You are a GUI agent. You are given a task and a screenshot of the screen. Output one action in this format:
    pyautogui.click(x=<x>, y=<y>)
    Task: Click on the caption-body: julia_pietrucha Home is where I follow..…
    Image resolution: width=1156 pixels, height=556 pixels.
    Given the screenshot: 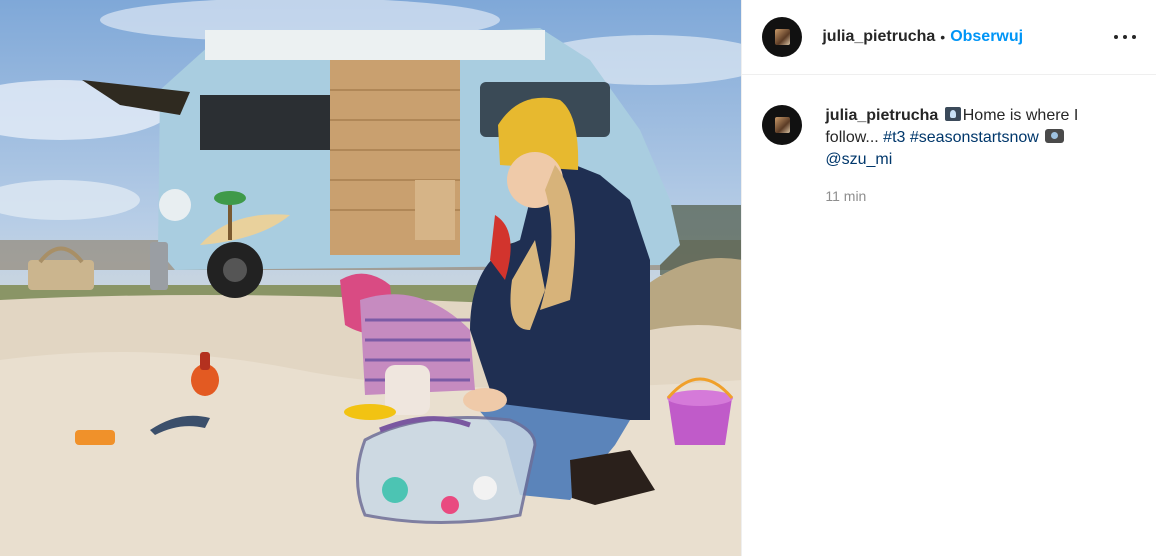 What is the action you would take?
    pyautogui.click(x=970, y=156)
    